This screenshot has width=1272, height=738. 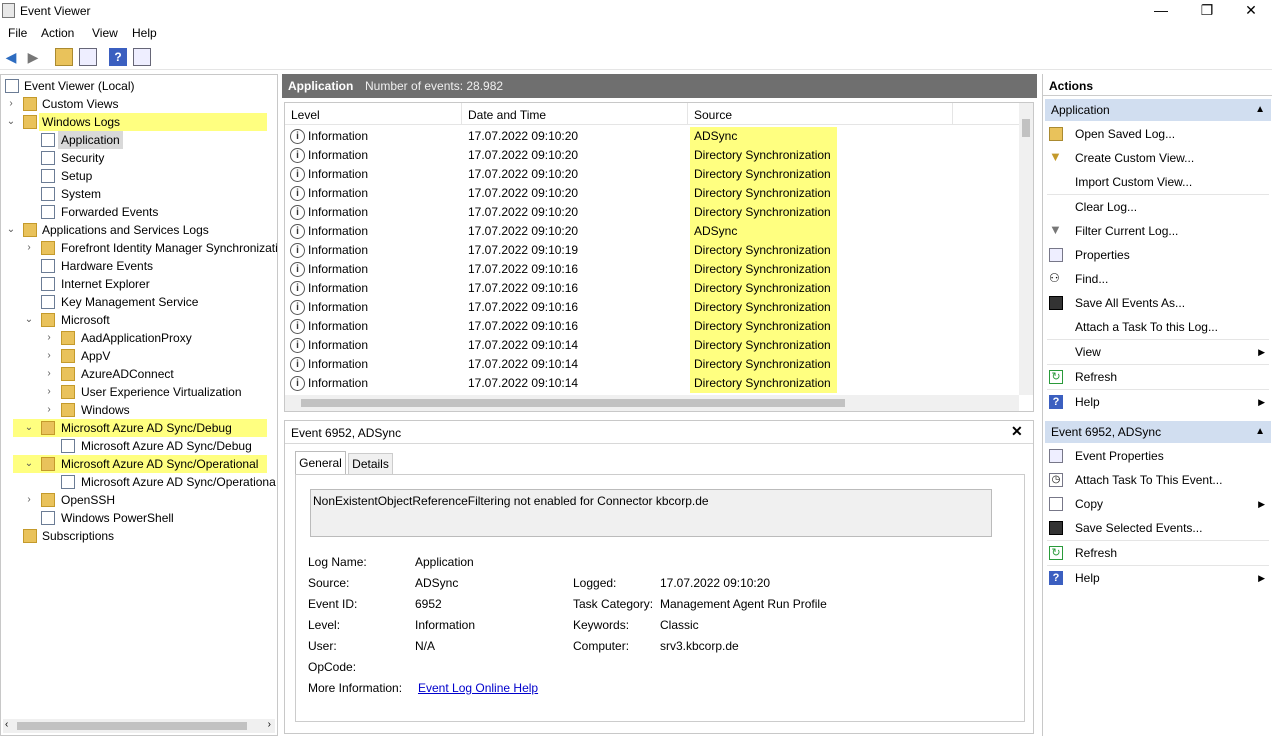 I want to click on minimize-button: —, so click(x=1161, y=11).